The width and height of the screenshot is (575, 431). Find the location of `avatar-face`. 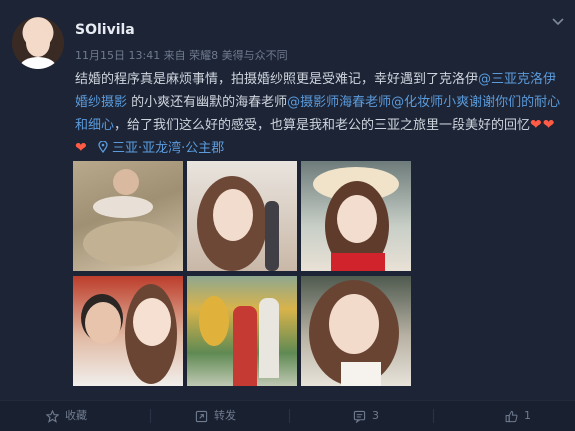

avatar-face is located at coordinates (38, 43).